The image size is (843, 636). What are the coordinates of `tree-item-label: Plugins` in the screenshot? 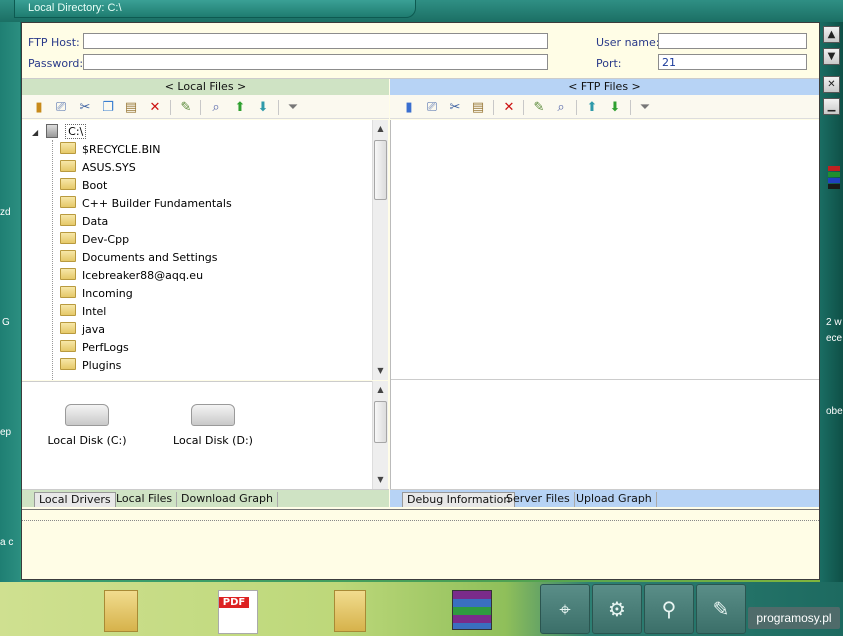 It's located at (102, 365).